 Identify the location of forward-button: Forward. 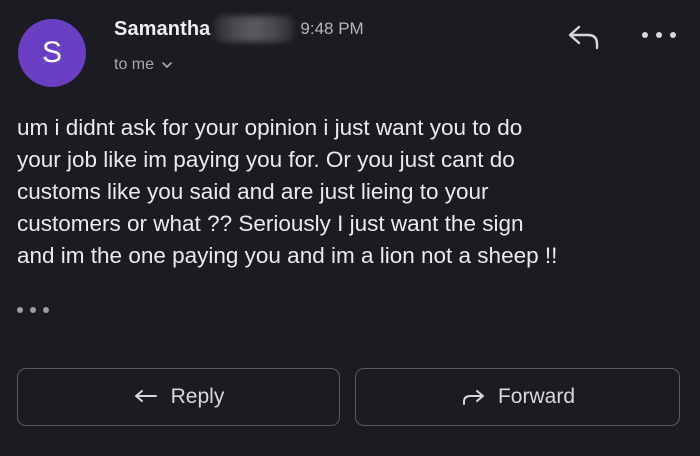
(517, 397).